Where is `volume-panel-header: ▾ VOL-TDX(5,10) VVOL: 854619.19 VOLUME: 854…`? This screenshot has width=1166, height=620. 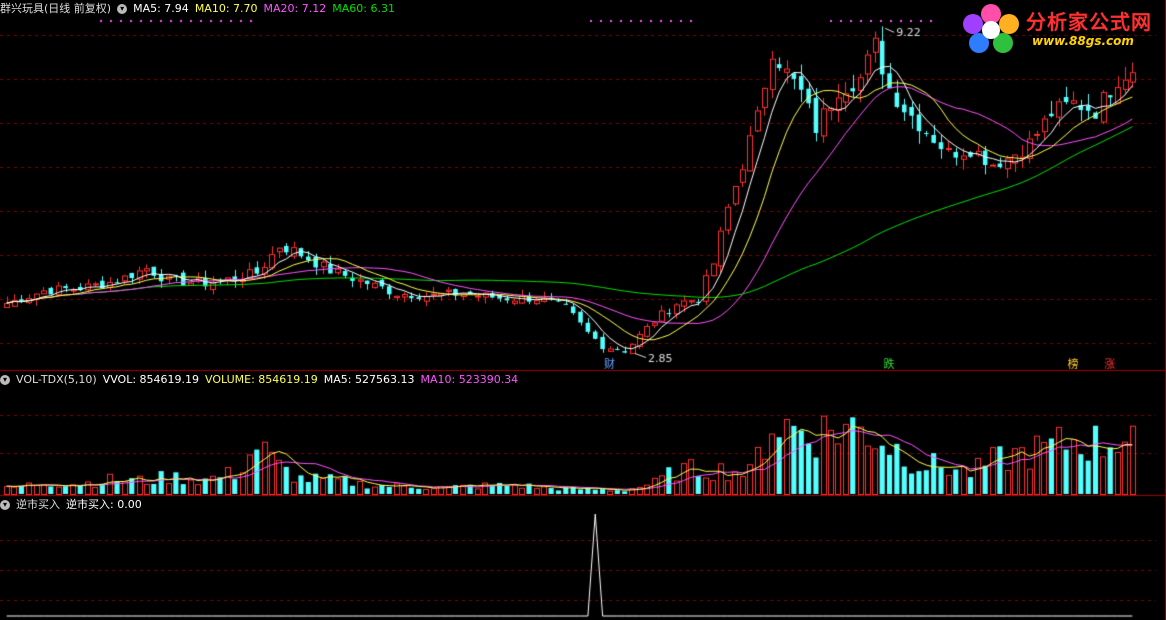 volume-panel-header: ▾ VOL-TDX(5,10) VVOL: 854619.19 VOLUME: 854… is located at coordinates (262, 380).